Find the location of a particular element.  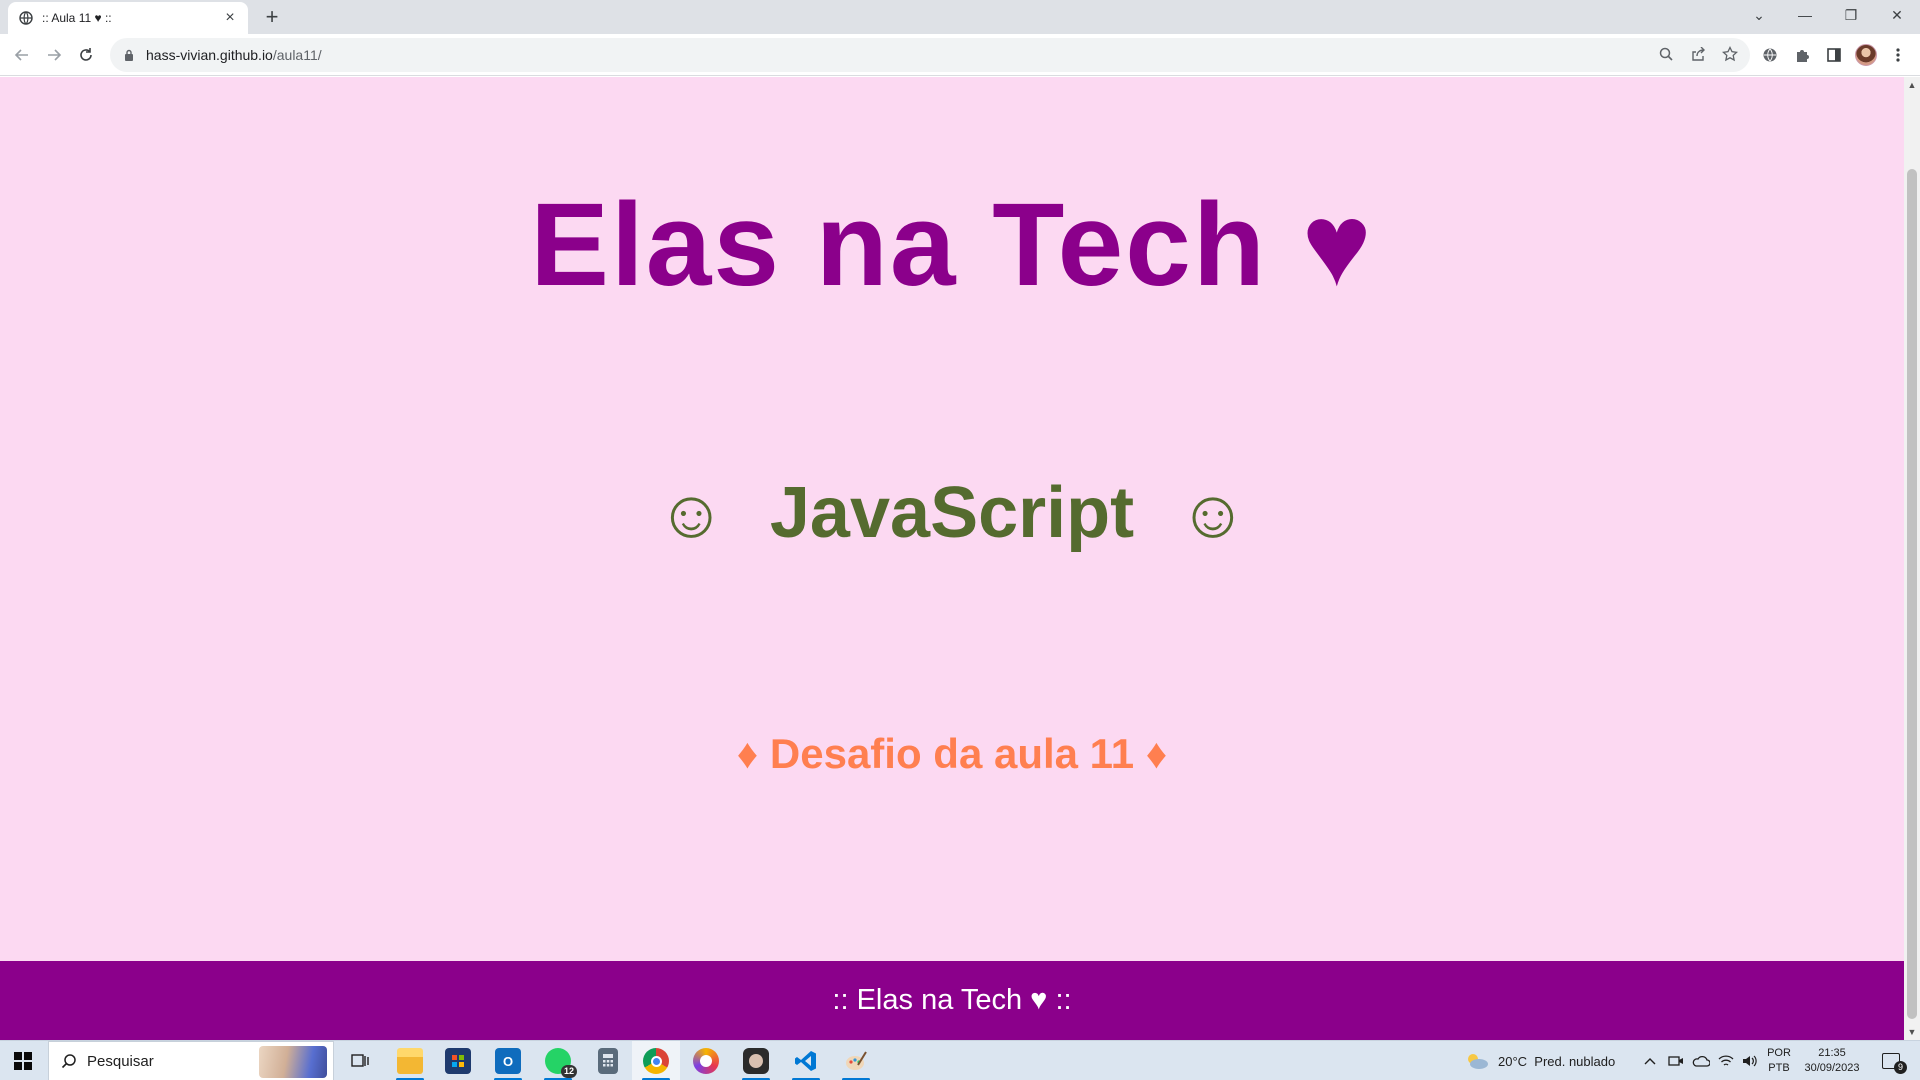

page-title: Elas na Tech ♥ is located at coordinates (952, 245).